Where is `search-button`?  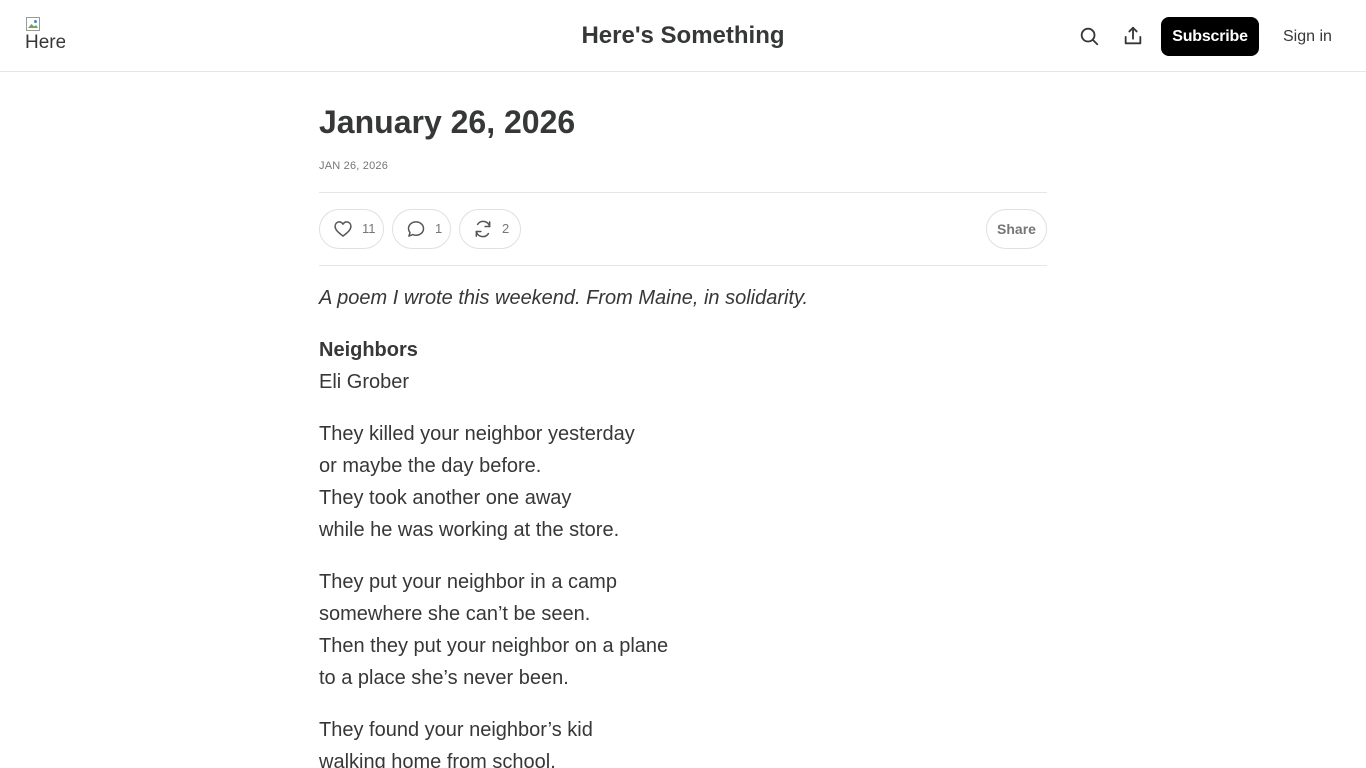 search-button is located at coordinates (1089, 36).